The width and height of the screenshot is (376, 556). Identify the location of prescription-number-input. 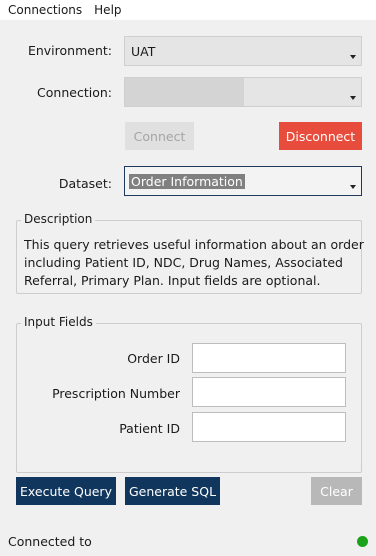
(269, 392).